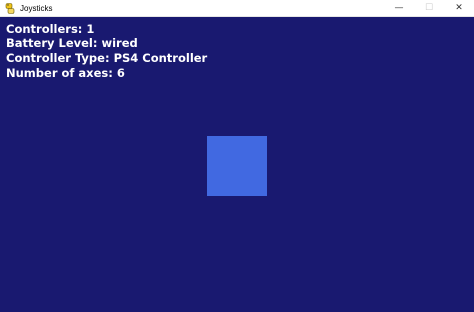 The image size is (474, 312). What do you see at coordinates (107, 58) in the screenshot?
I see `controller-type-text: Controller Type: PS4 Controller` at bounding box center [107, 58].